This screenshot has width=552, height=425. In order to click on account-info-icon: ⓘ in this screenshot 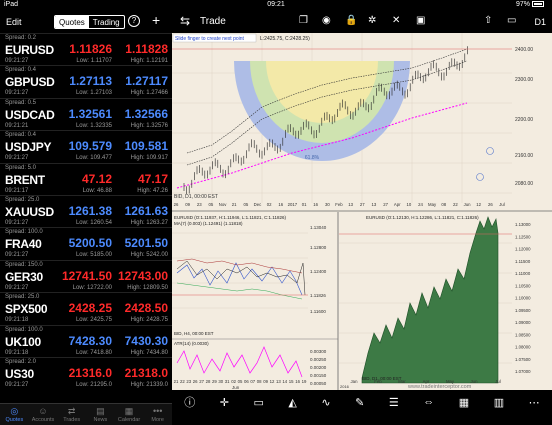, I will do `click(189, 402)`.